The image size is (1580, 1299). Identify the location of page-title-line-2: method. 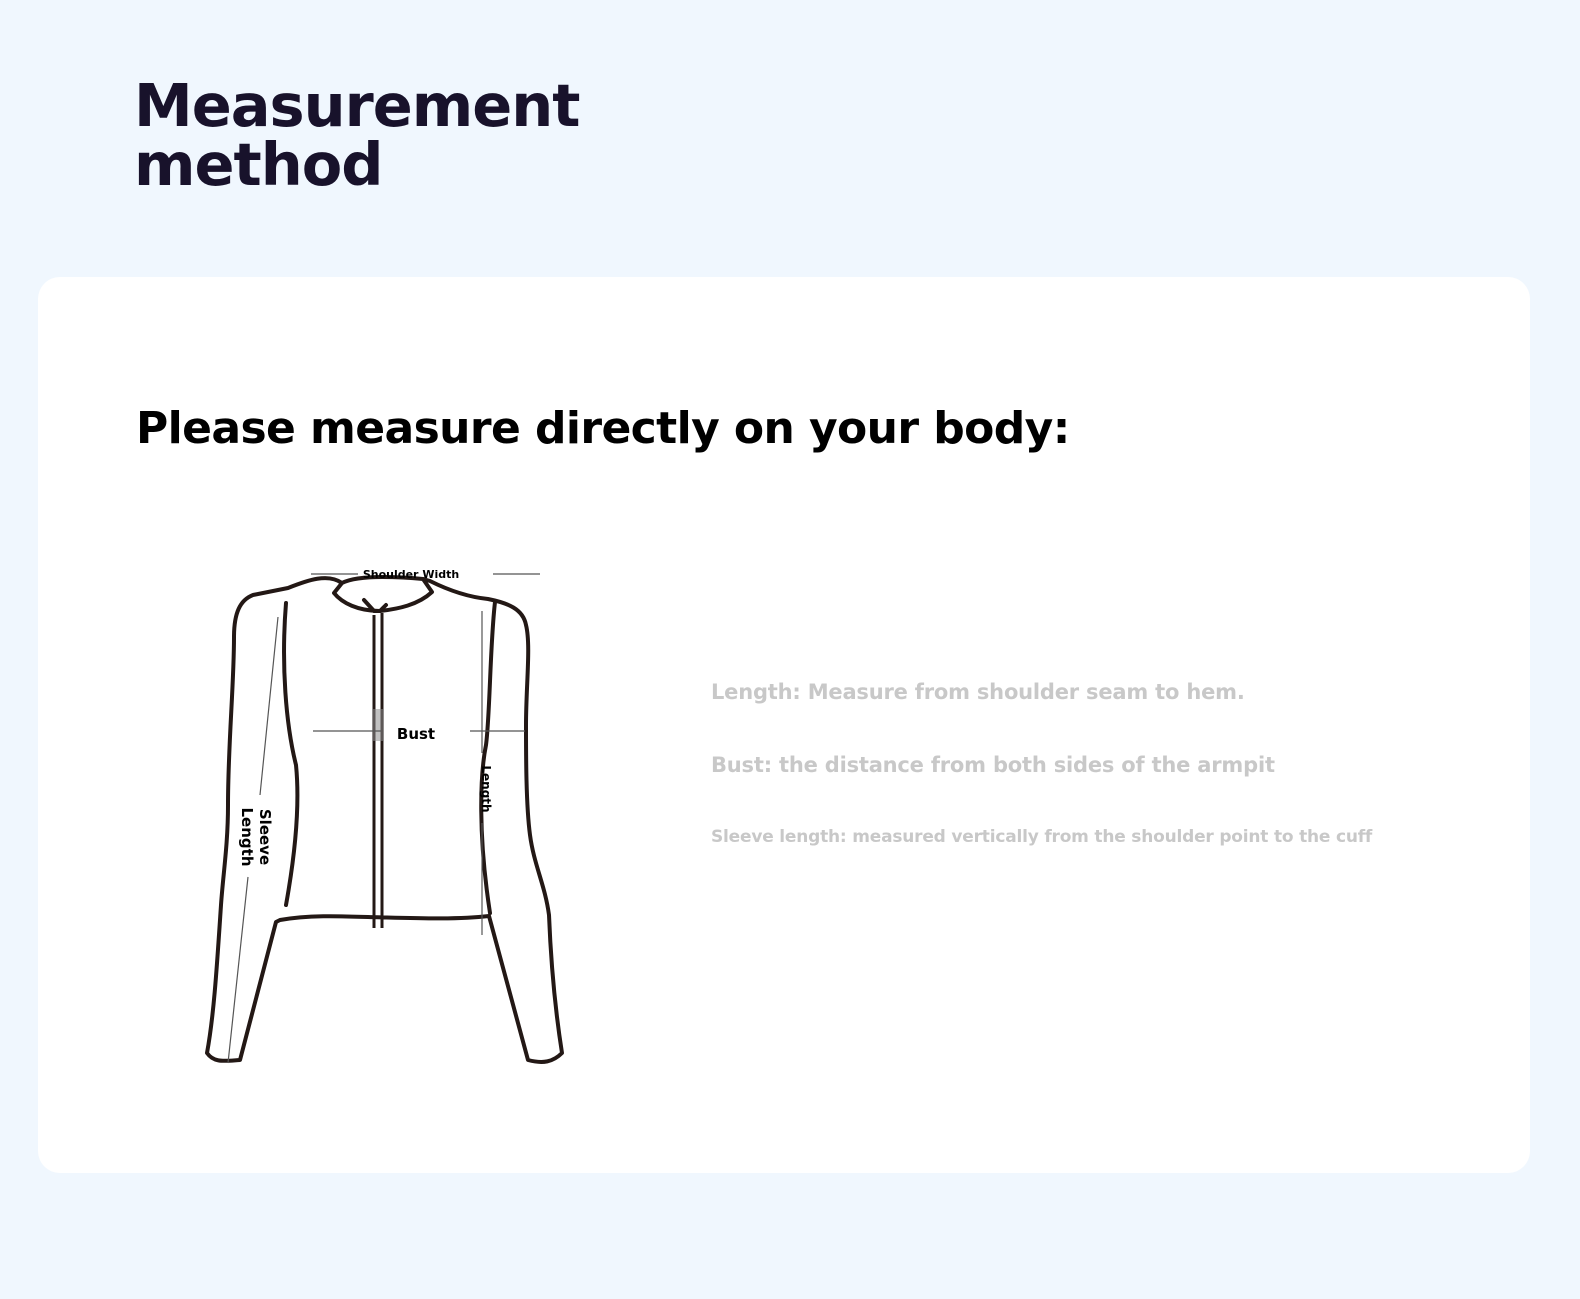
(258, 164).